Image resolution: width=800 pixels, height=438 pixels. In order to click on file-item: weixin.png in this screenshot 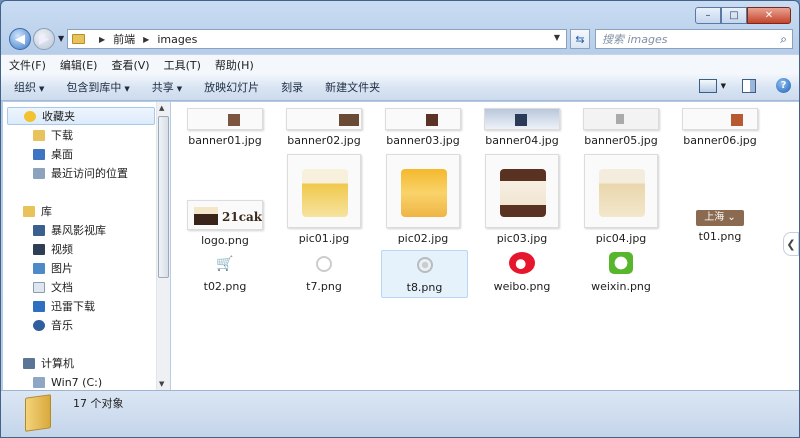, I will do `click(621, 271)`.